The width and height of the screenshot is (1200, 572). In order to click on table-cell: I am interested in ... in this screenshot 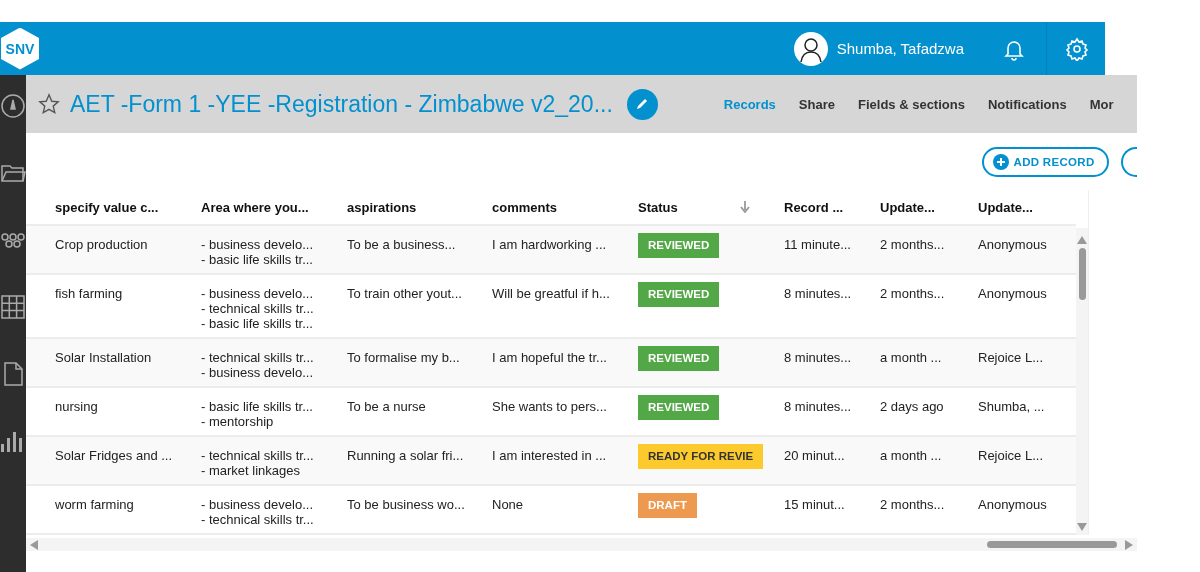, I will do `click(549, 455)`.